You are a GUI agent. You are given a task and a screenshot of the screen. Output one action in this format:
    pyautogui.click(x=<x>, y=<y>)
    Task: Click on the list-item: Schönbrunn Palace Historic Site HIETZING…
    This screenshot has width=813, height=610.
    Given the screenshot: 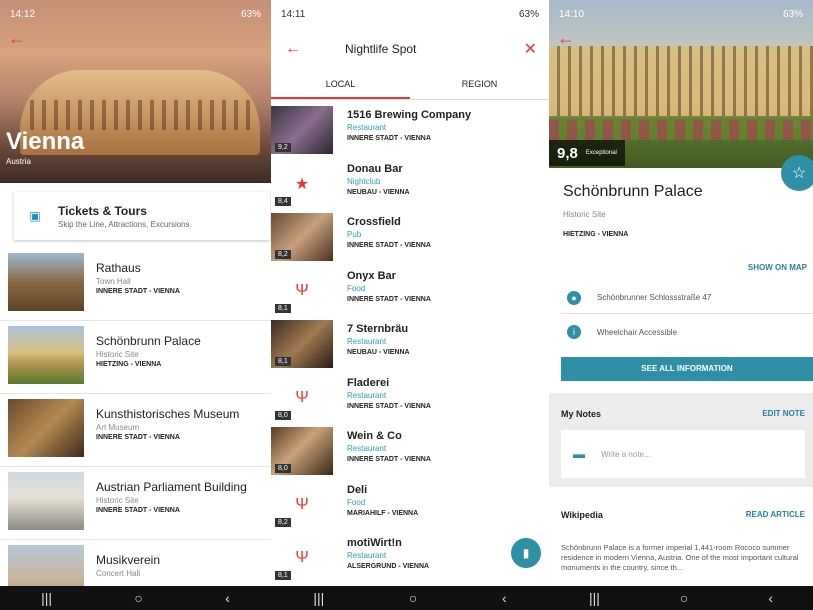 What is the action you would take?
    pyautogui.click(x=135, y=359)
    